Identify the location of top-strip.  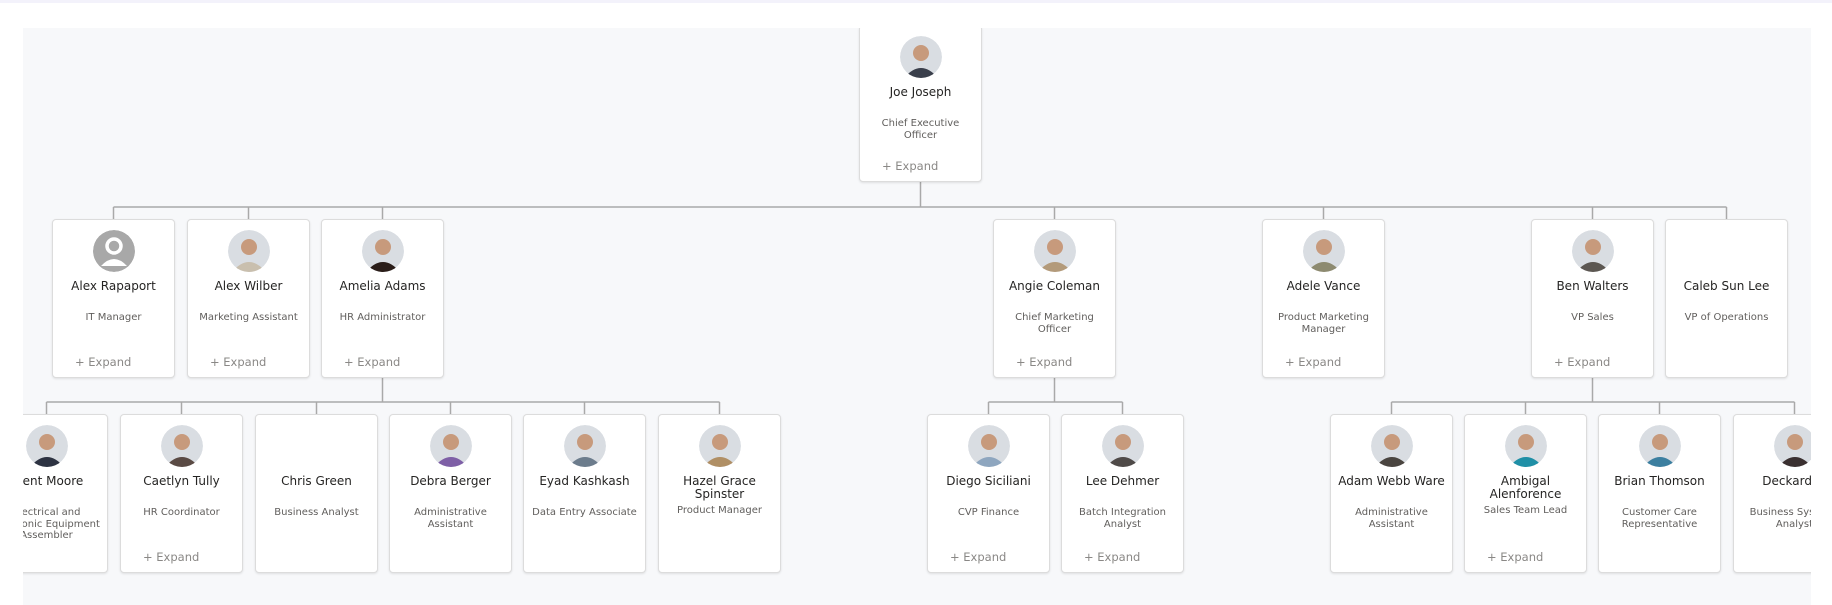
(916, 1).